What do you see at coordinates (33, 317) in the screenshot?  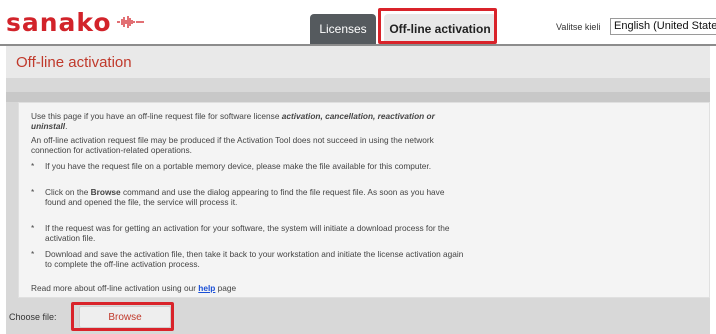 I see `choose-file-label: Choose file:` at bounding box center [33, 317].